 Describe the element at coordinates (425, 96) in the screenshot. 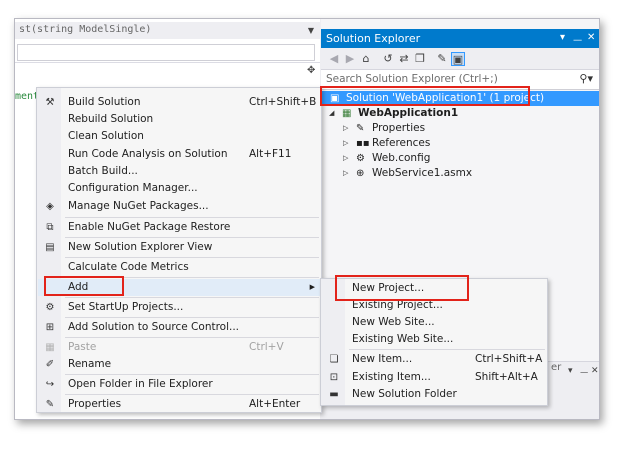

I see `highlight-box-solution` at that location.